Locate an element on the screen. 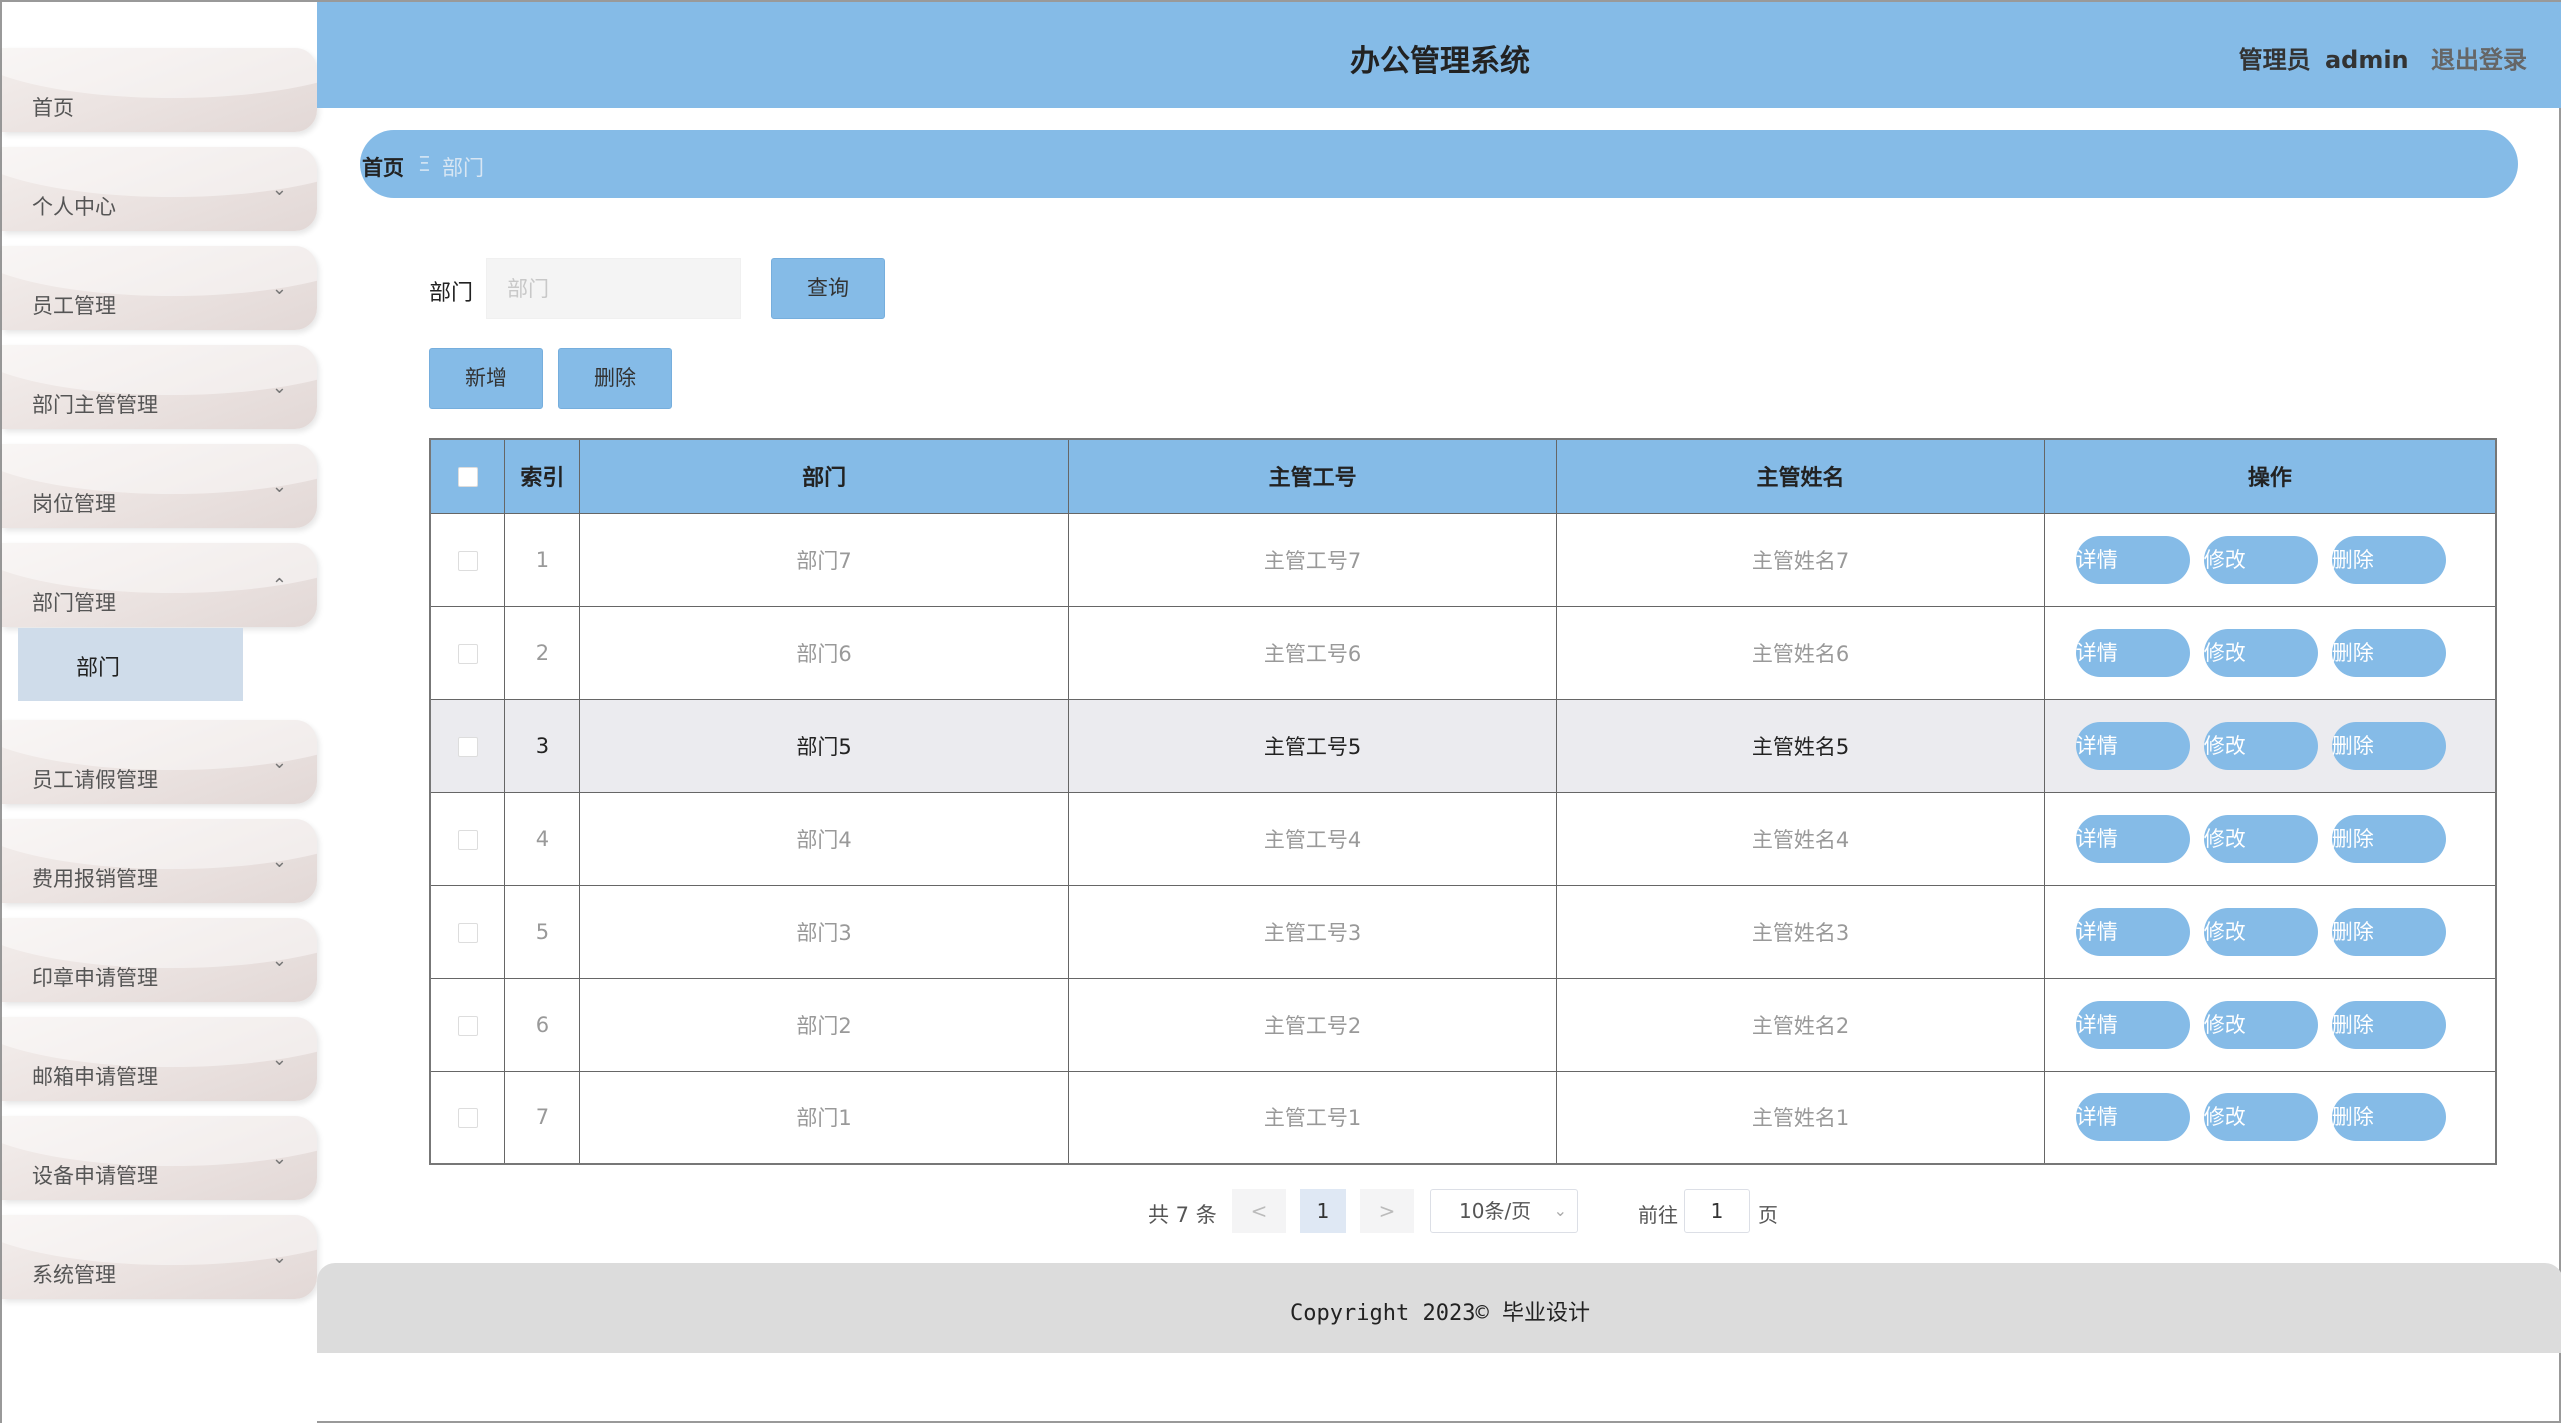 The width and height of the screenshot is (2561, 1423). cell-manager-no: 主管工号7 is located at coordinates (1312, 559).